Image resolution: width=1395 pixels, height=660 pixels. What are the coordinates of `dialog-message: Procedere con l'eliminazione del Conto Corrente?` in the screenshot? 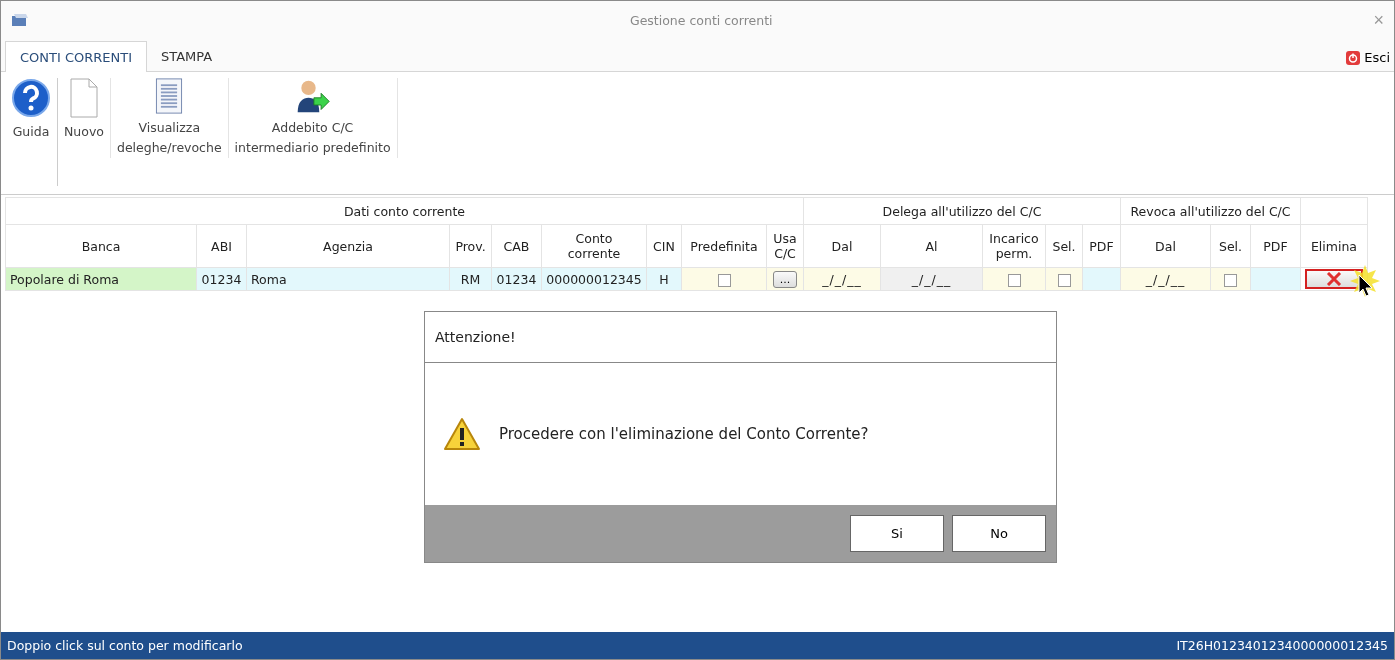 It's located at (684, 434).